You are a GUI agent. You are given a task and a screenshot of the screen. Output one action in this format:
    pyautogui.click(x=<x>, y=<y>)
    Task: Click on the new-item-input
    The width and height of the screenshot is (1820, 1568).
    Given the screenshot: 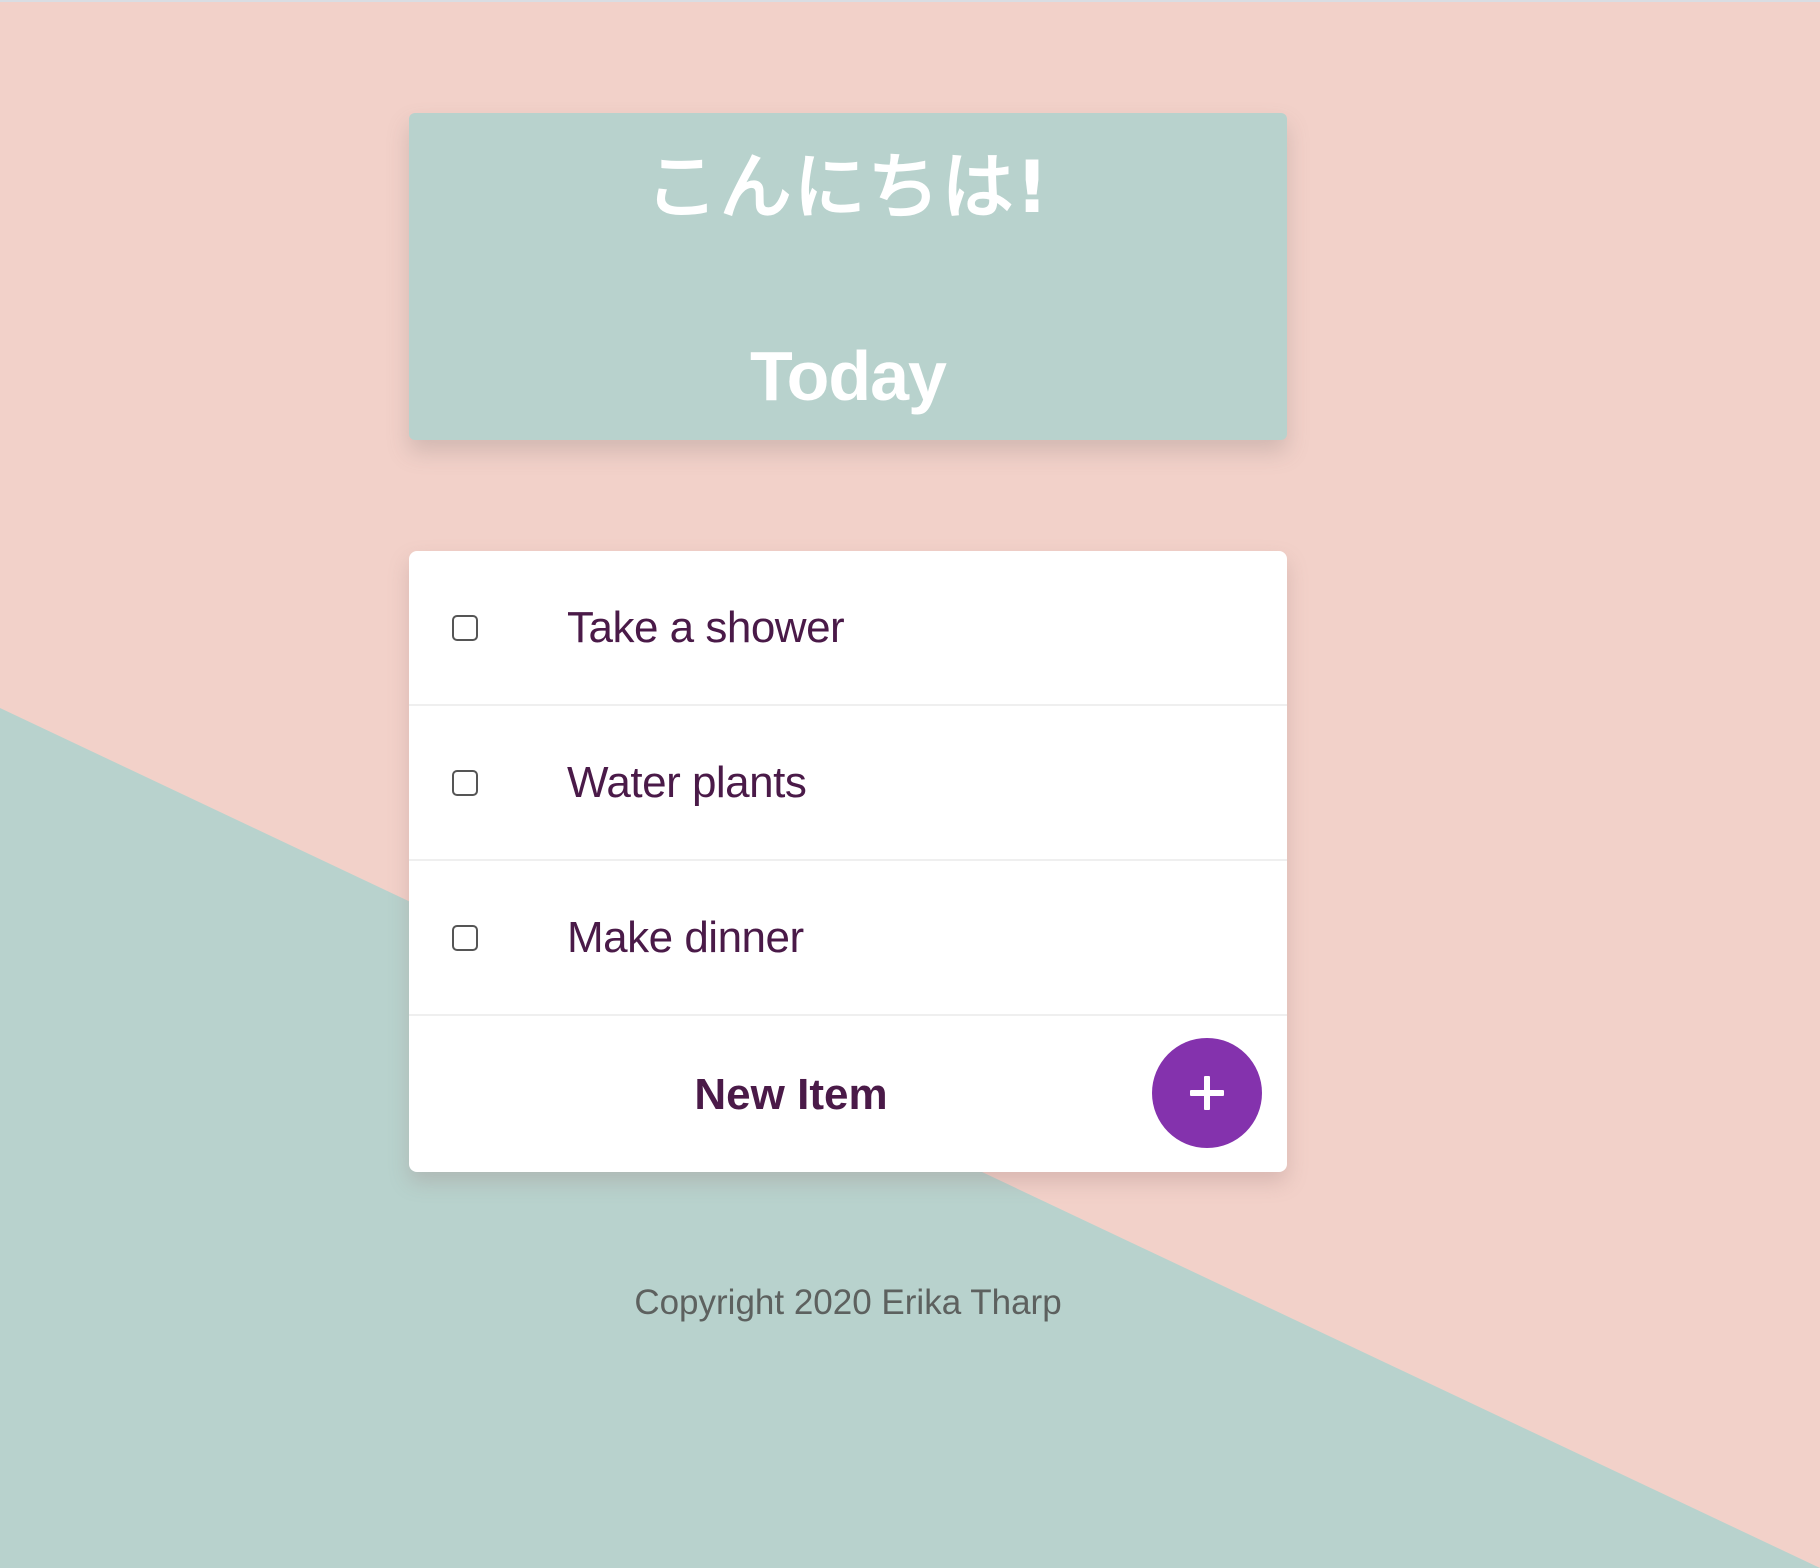 What is the action you would take?
    pyautogui.click(x=791, y=1095)
    